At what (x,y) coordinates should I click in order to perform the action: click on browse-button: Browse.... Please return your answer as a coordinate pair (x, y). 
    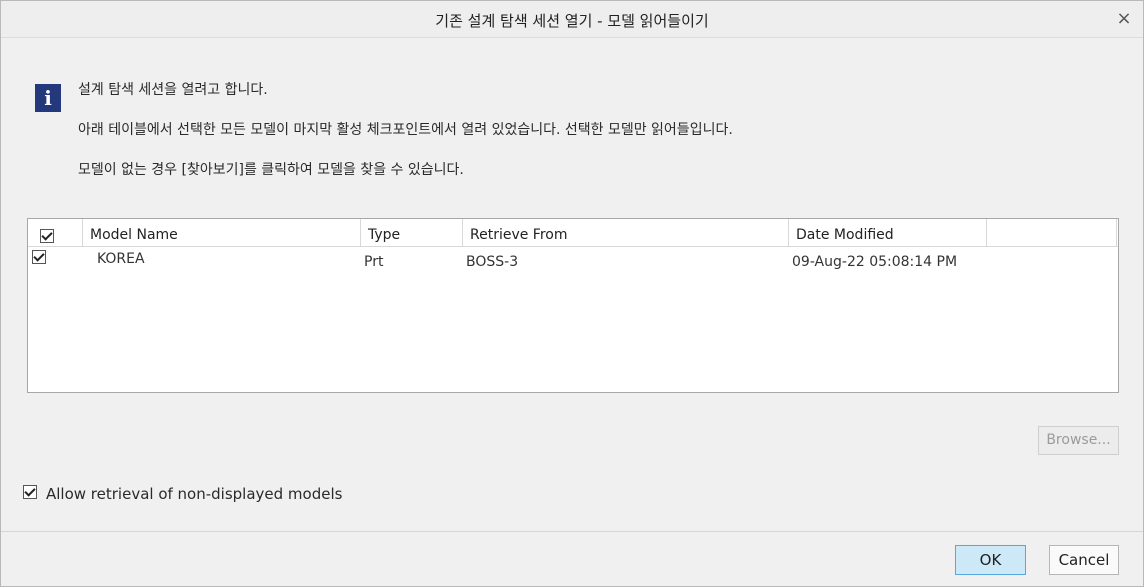
    Looking at the image, I should click on (1078, 440).